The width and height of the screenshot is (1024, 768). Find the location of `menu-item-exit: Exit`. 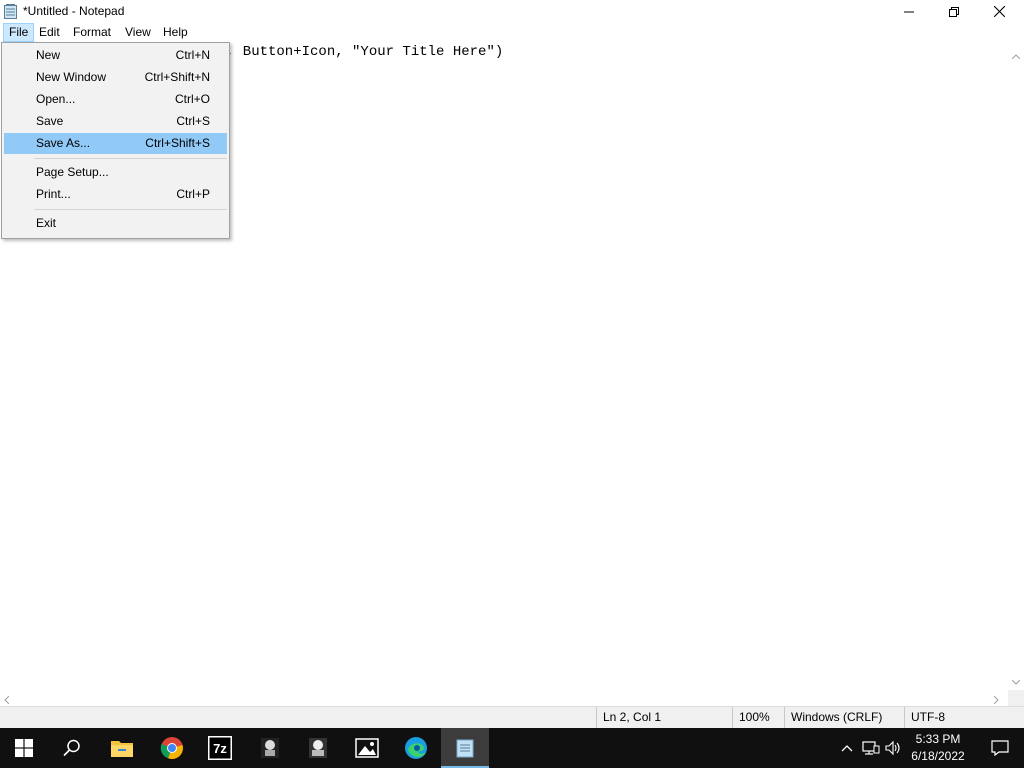

menu-item-exit: Exit is located at coordinates (115, 223).